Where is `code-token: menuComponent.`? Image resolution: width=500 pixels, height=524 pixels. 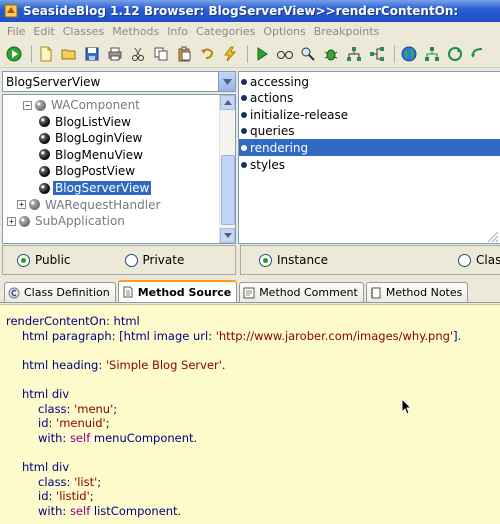 code-token: menuComponent. is located at coordinates (144, 437).